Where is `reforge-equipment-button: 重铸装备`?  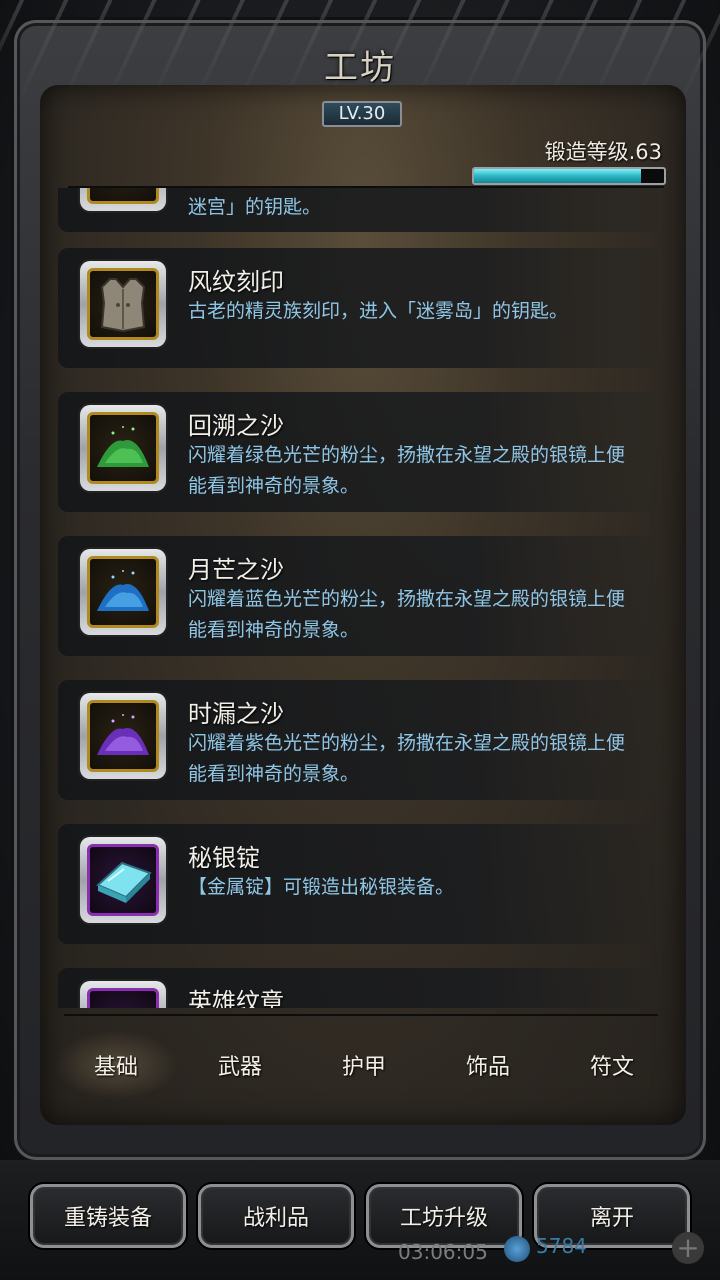
reforge-equipment-button: 重铸装备 is located at coordinates (108, 1216).